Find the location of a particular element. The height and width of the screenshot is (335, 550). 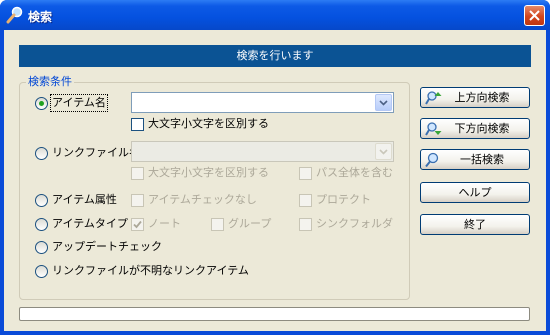

link-file-name-combo is located at coordinates (262, 151).